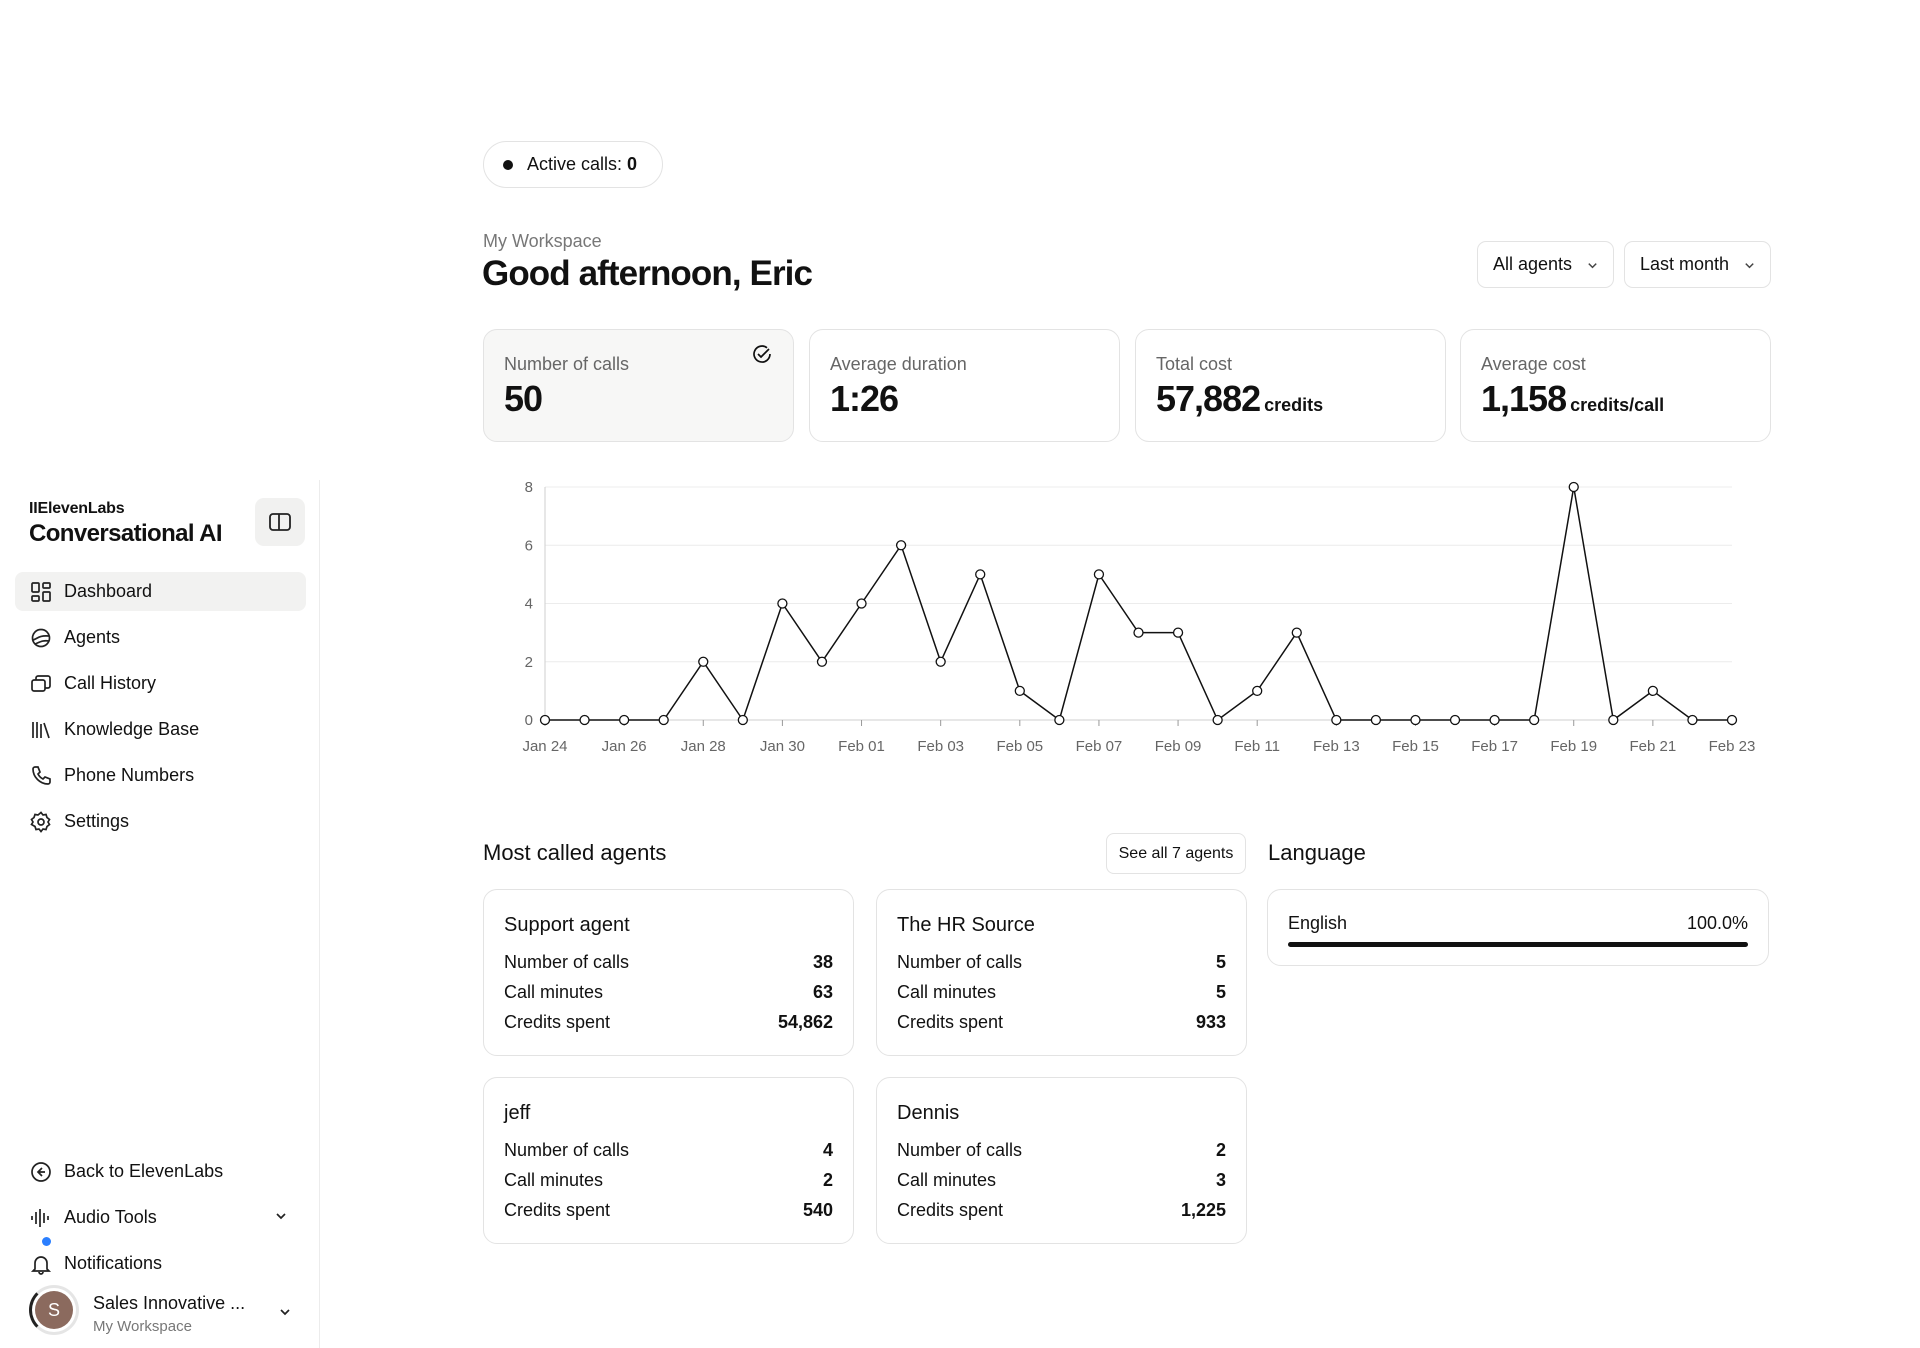 This screenshot has width=1920, height=1348. What do you see at coordinates (41, 822) in the screenshot?
I see `gear-icon` at bounding box center [41, 822].